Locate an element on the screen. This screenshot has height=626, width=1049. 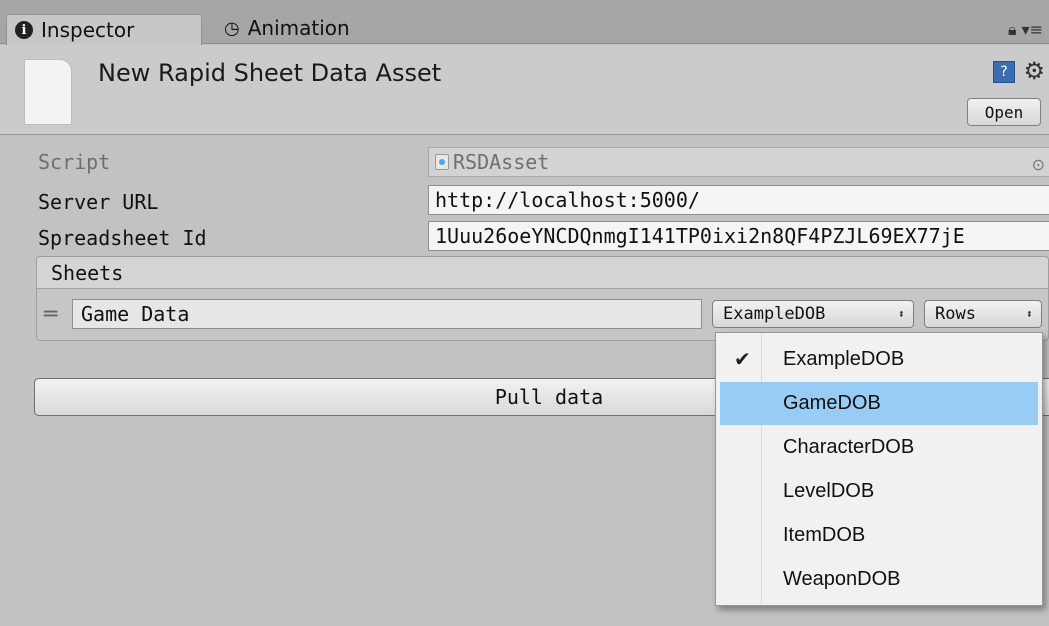
server-url-input: http://localhost:5000/ is located at coordinates (738, 200).